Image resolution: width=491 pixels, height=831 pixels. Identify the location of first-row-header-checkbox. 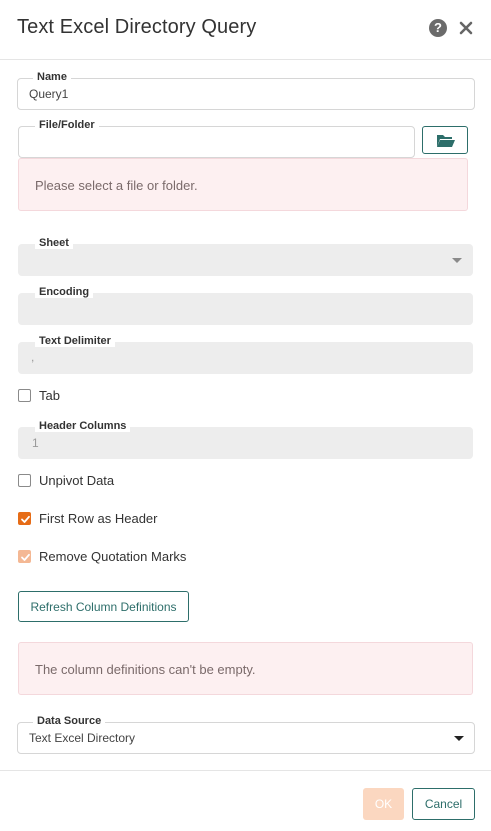
(24, 518).